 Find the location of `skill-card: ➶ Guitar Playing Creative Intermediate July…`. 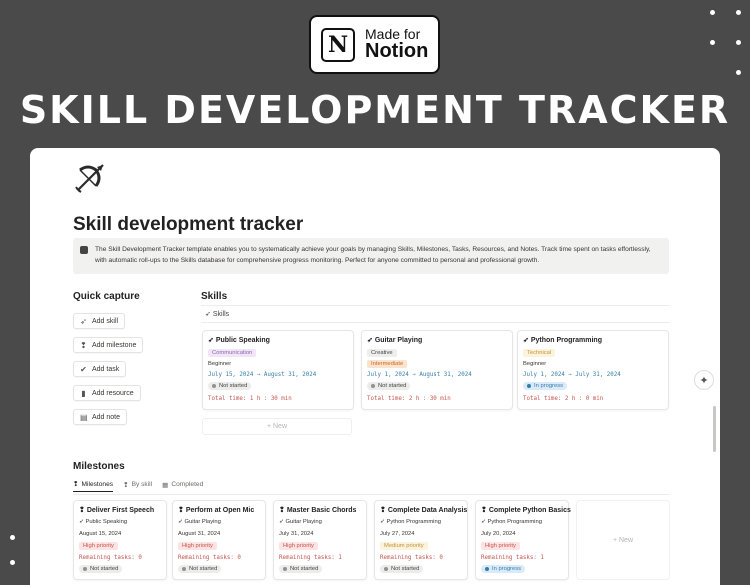

skill-card: ➶ Guitar Playing Creative Intermediate July… is located at coordinates (437, 370).